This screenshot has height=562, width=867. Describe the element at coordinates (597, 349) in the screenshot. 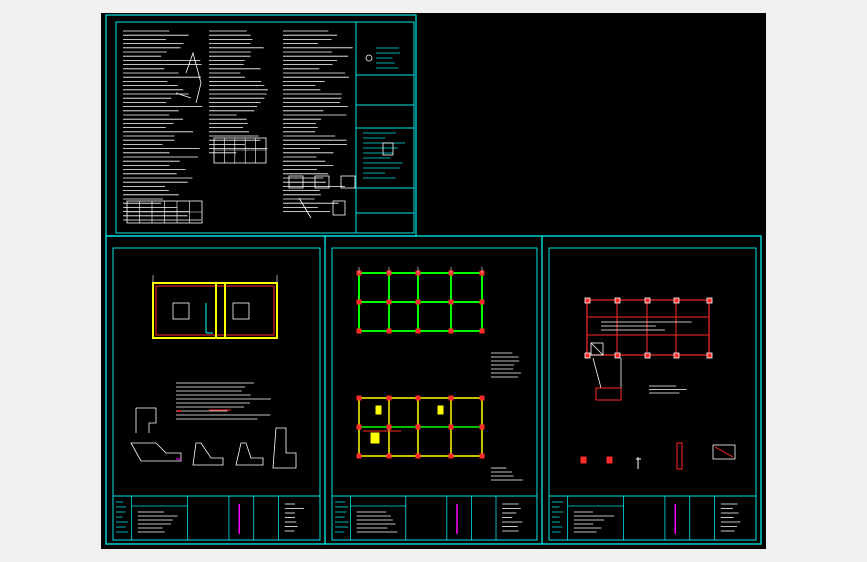

I see `stair-box` at that location.